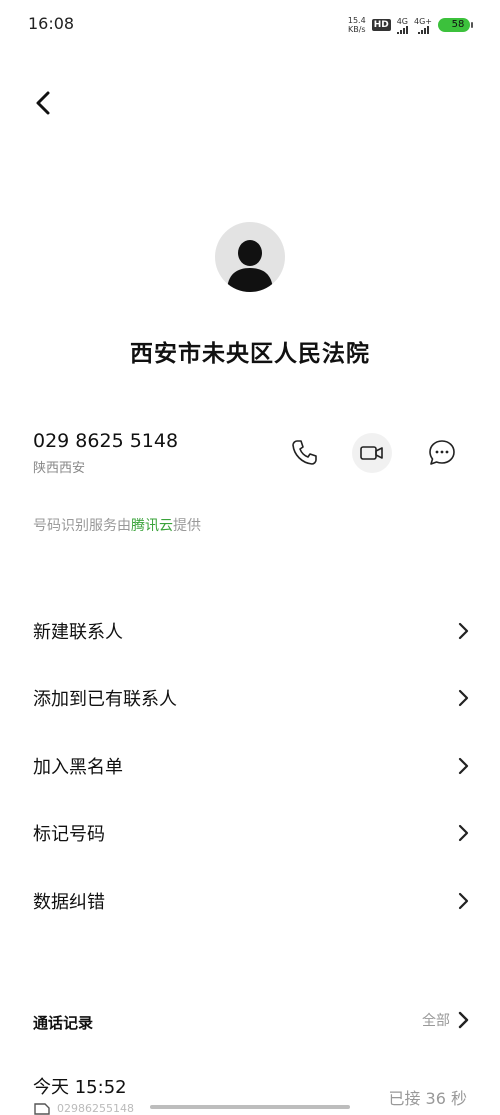 This screenshot has width=500, height=1115. I want to click on menu-item-data-correction: 数据纠错, so click(250, 900).